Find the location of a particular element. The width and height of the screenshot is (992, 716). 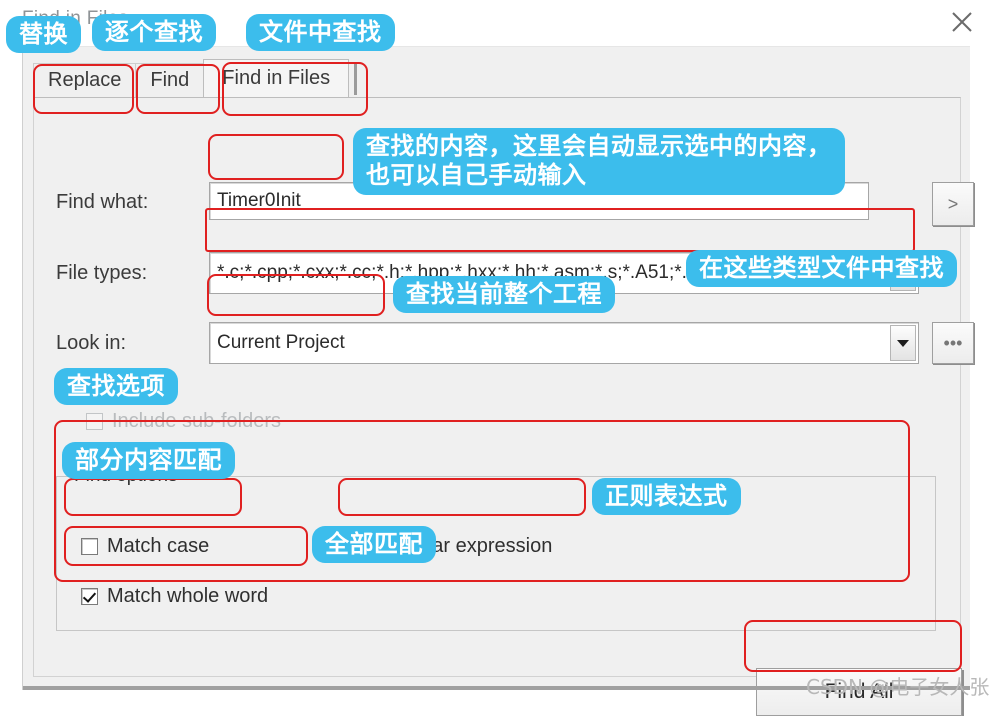

annotation-regex: 正则表达式 is located at coordinates (666, 497).